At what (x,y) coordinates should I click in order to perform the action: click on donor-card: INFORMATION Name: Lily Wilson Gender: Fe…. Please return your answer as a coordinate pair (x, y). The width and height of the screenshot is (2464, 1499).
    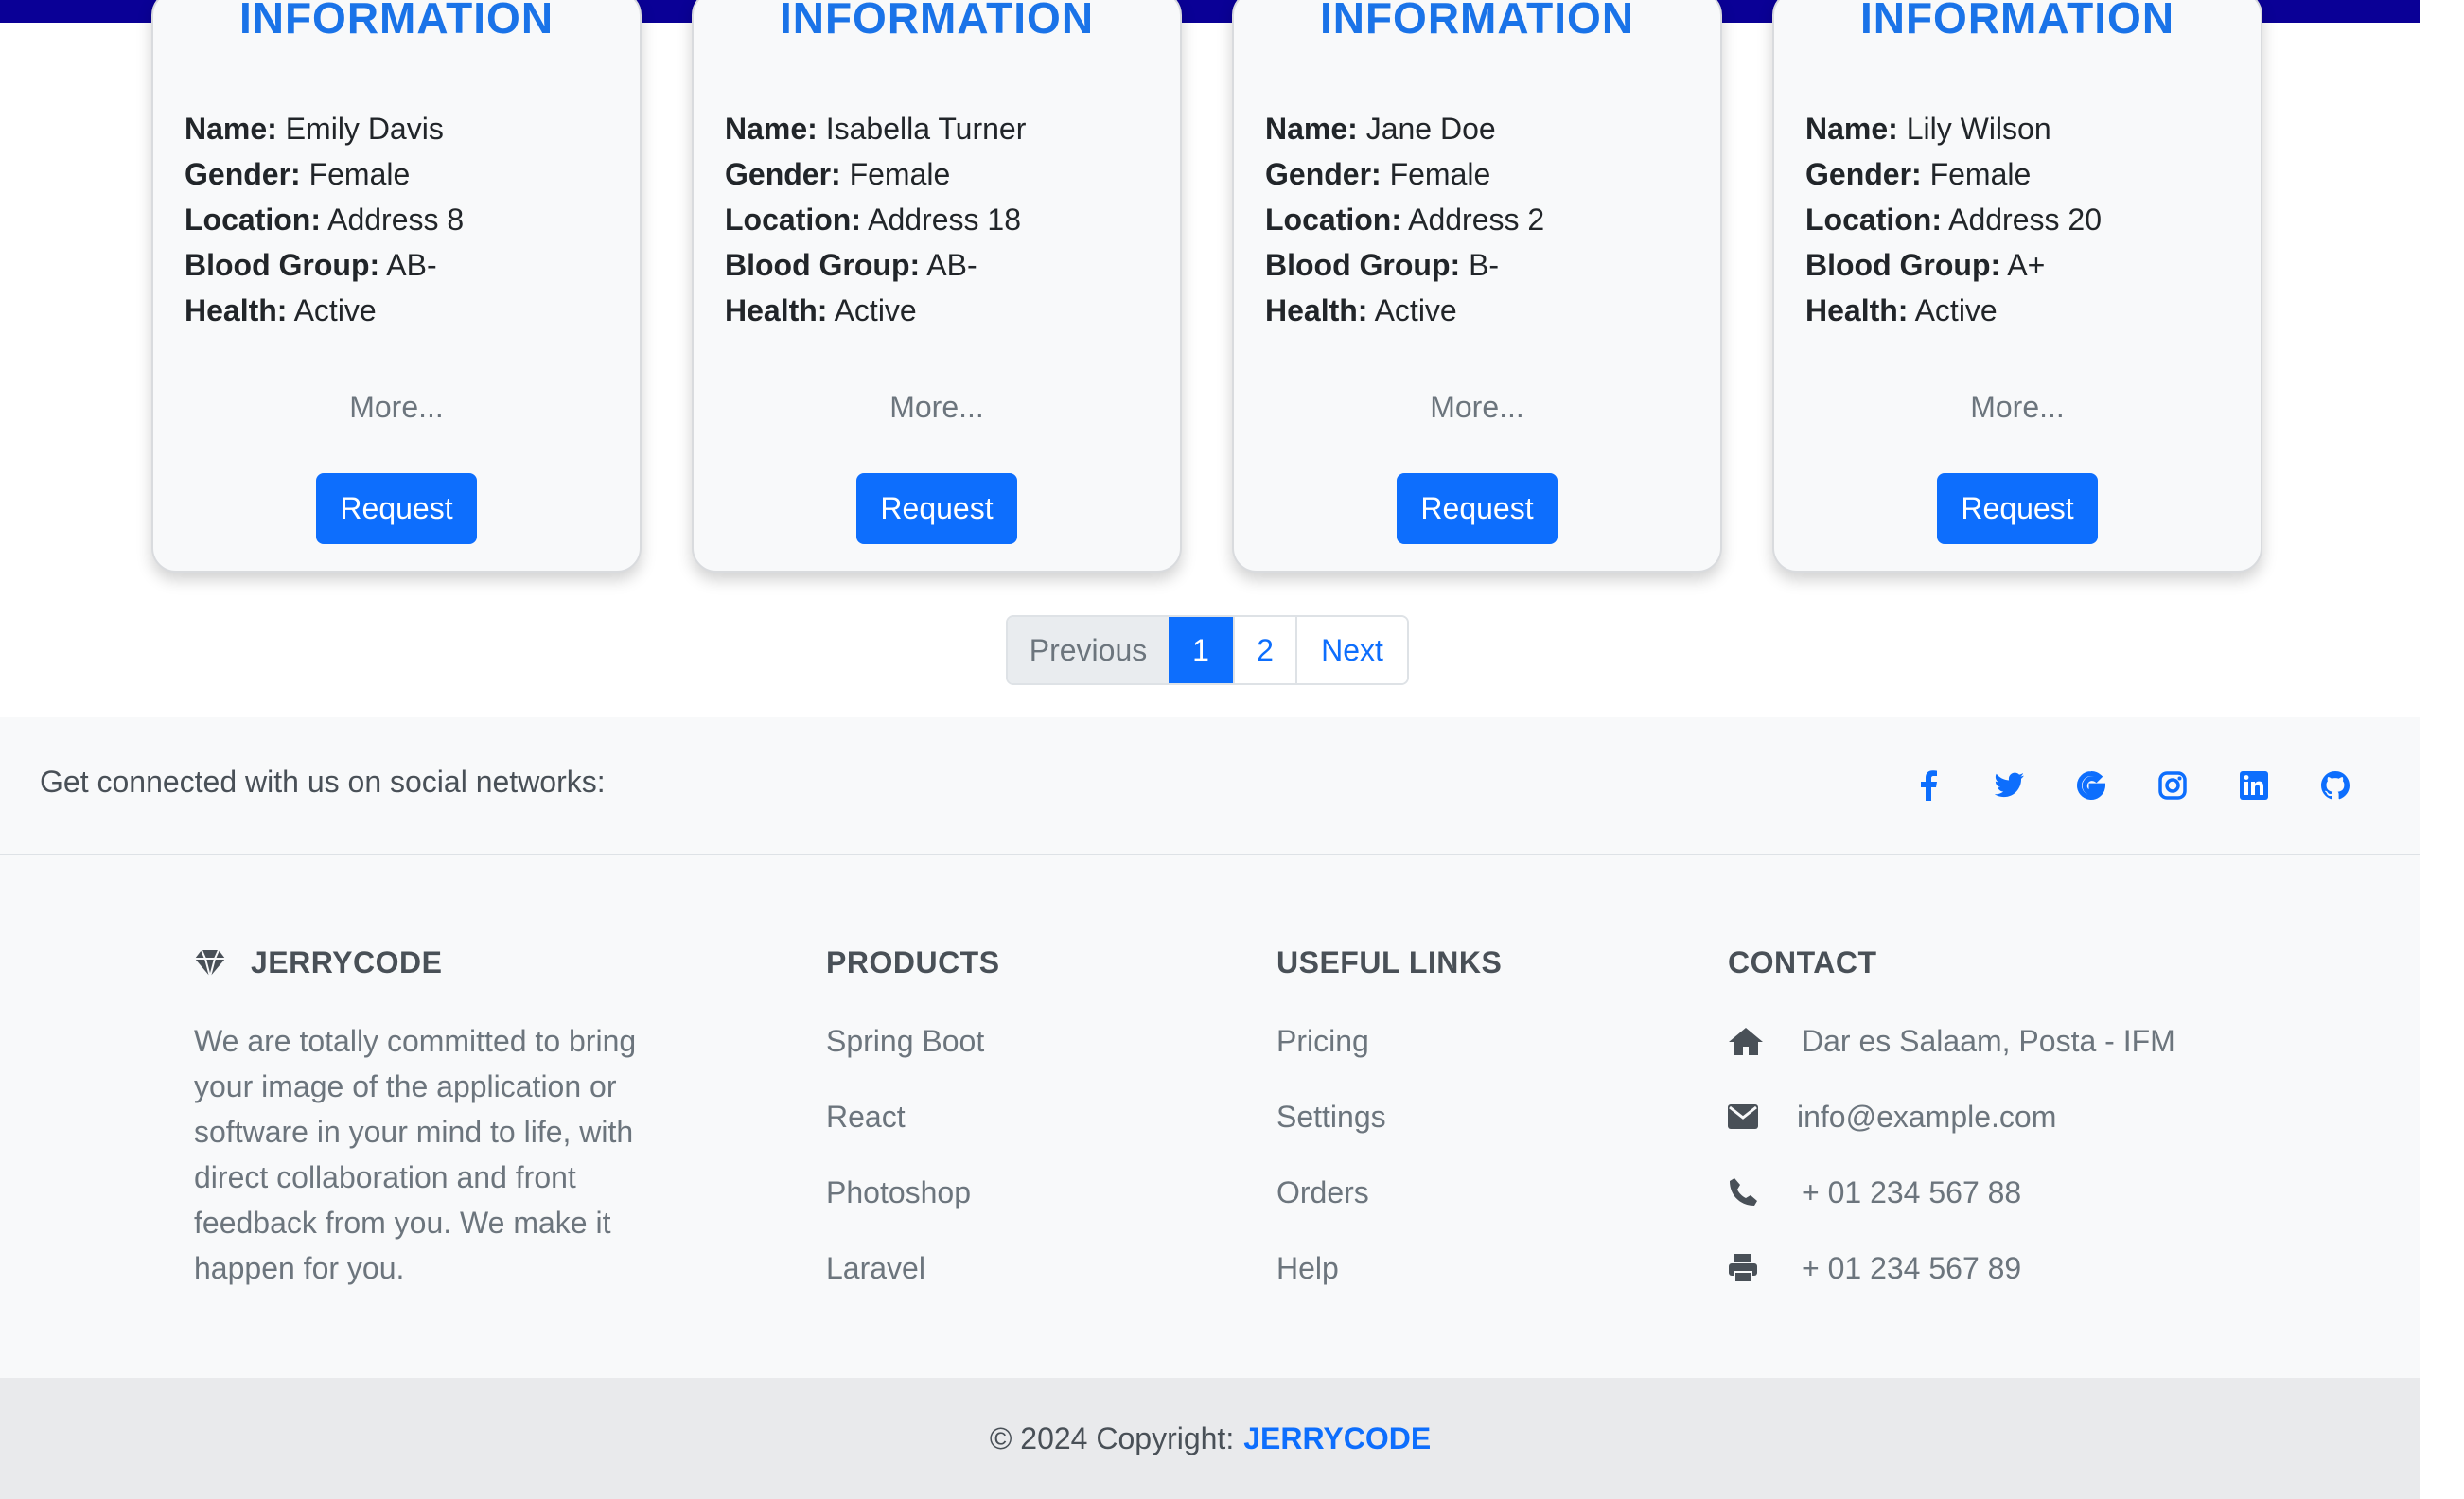
    Looking at the image, I should click on (2017, 287).